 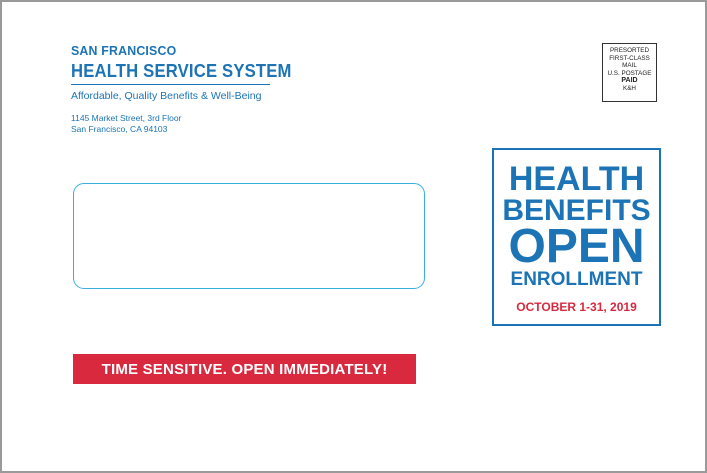 I want to click on postage-line-3: U.S. POSTAGE, so click(x=629, y=73).